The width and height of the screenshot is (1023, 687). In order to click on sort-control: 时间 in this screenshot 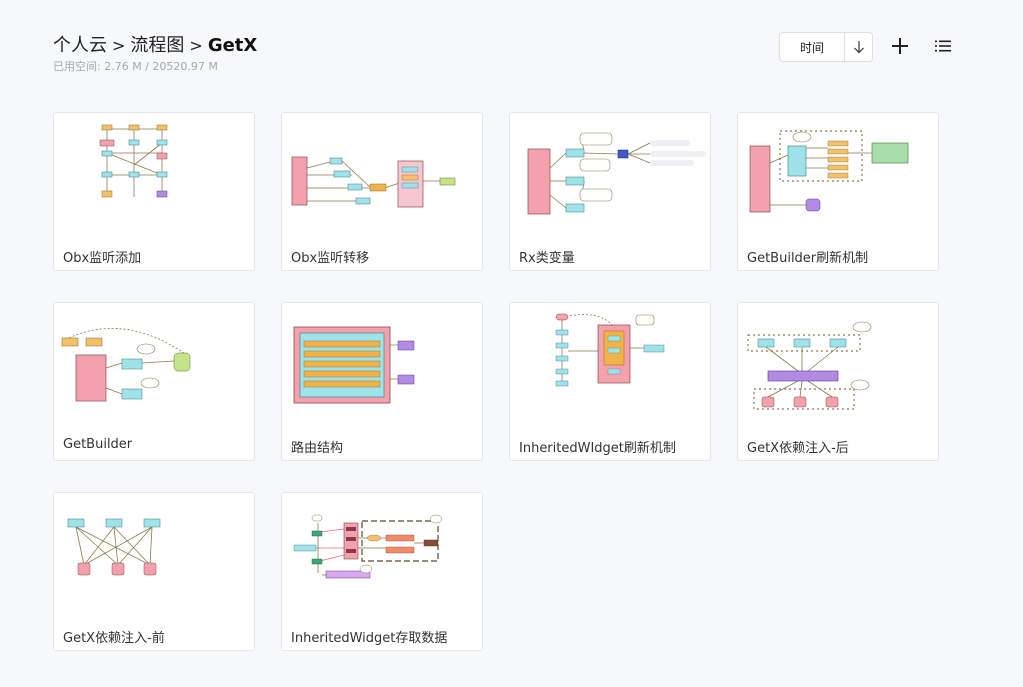, I will do `click(826, 47)`.